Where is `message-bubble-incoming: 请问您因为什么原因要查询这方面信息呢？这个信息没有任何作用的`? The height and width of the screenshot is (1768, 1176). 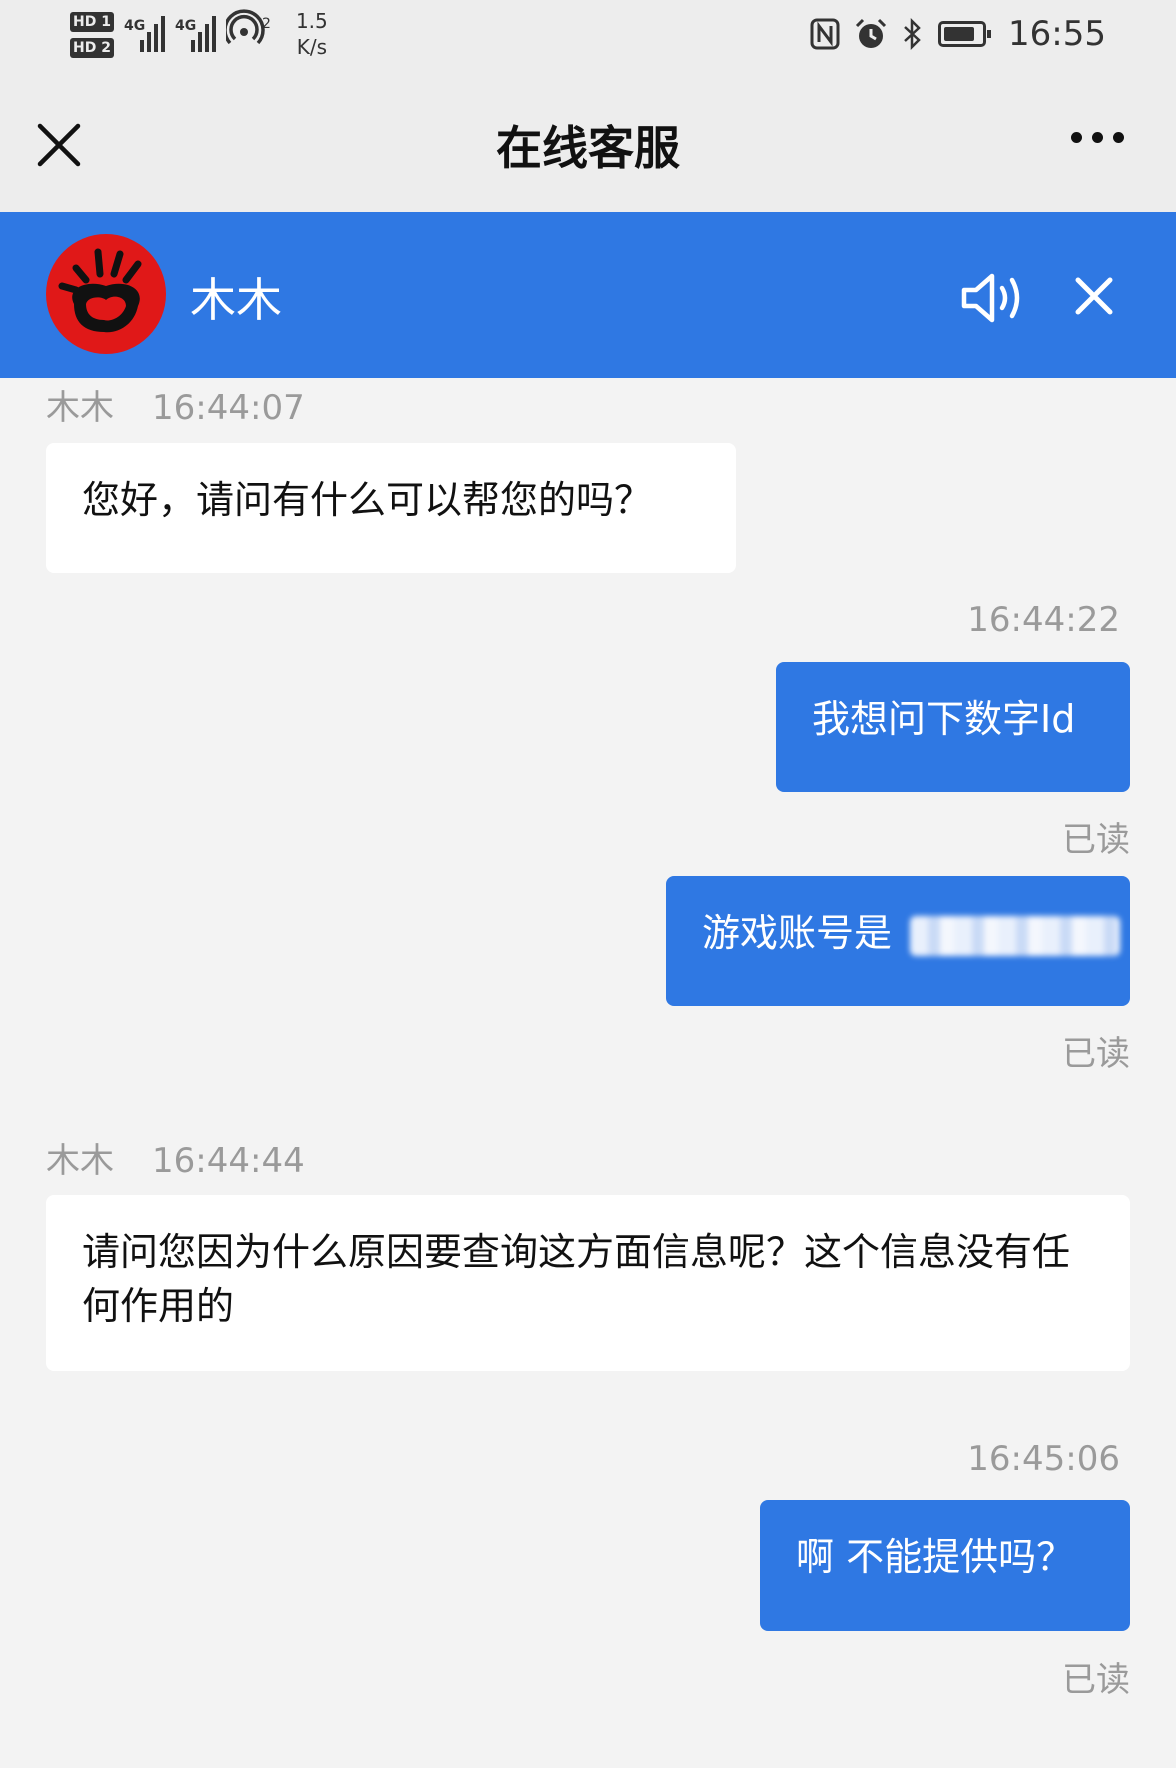 message-bubble-incoming: 请问您因为什么原因要查询这方面信息呢？这个信息没有任何作用的 is located at coordinates (588, 1283).